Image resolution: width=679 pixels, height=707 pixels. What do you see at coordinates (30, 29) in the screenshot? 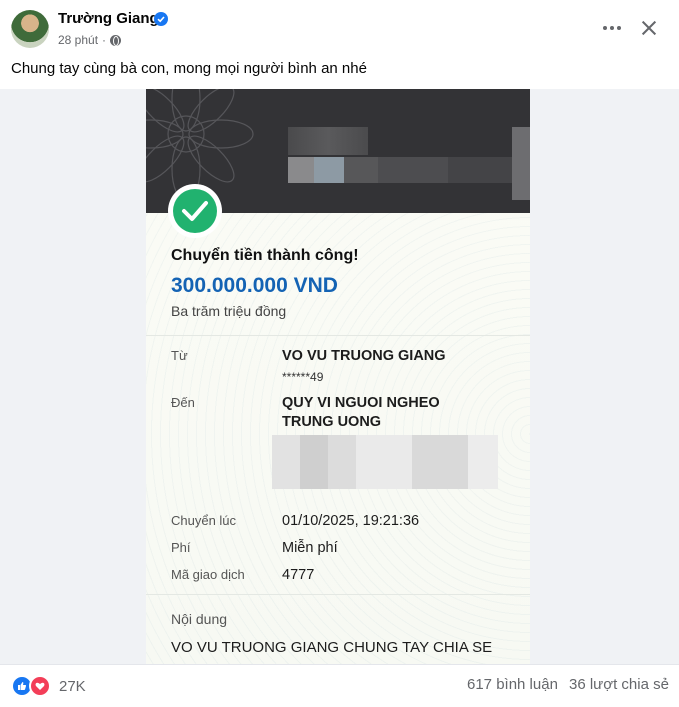
I see `author-avatar` at bounding box center [30, 29].